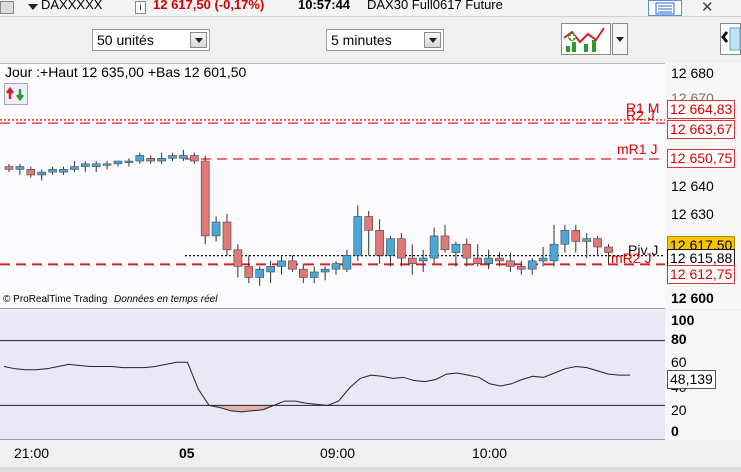 The image size is (741, 472). I want to click on r2j-label: R2 J, so click(640, 115).